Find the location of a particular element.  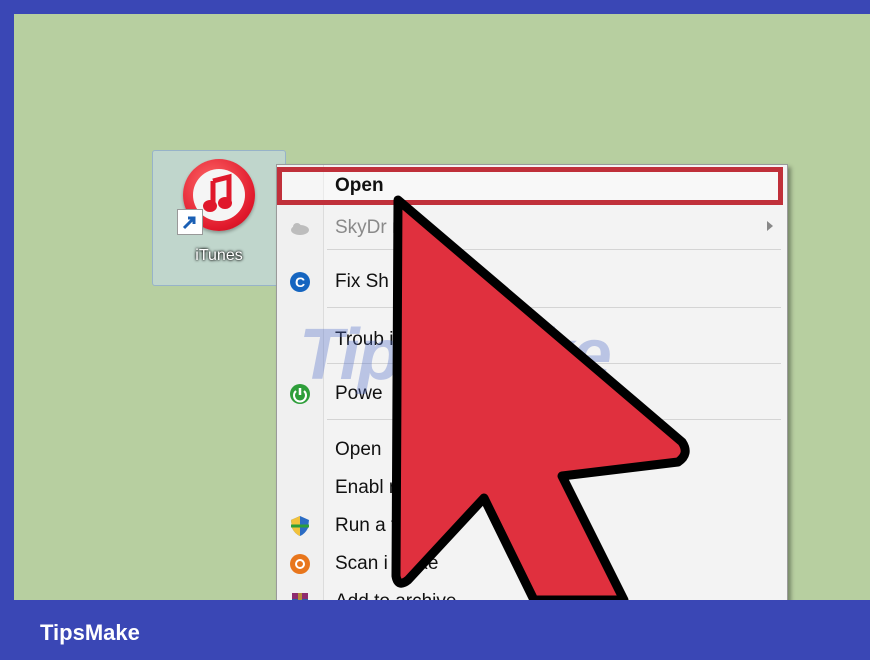

brand-label: TipsMake is located at coordinates (90, 632).